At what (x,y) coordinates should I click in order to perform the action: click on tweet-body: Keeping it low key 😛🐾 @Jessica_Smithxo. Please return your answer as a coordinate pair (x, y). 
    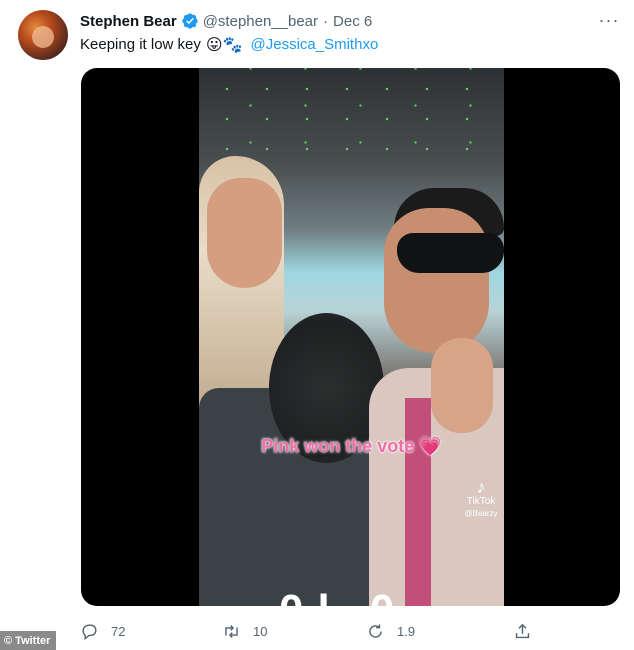
    Looking at the image, I should click on (229, 44).